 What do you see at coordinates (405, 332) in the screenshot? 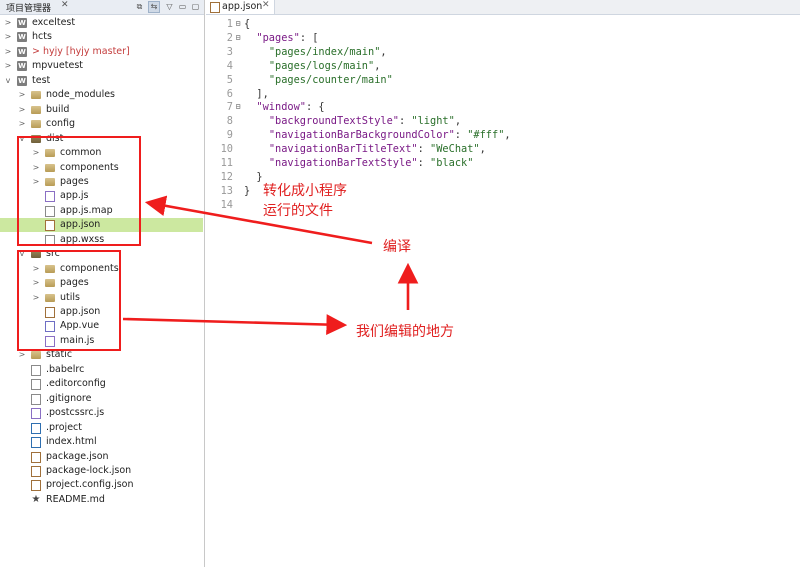
I see `src-note: 我们编辑的地方` at bounding box center [405, 332].